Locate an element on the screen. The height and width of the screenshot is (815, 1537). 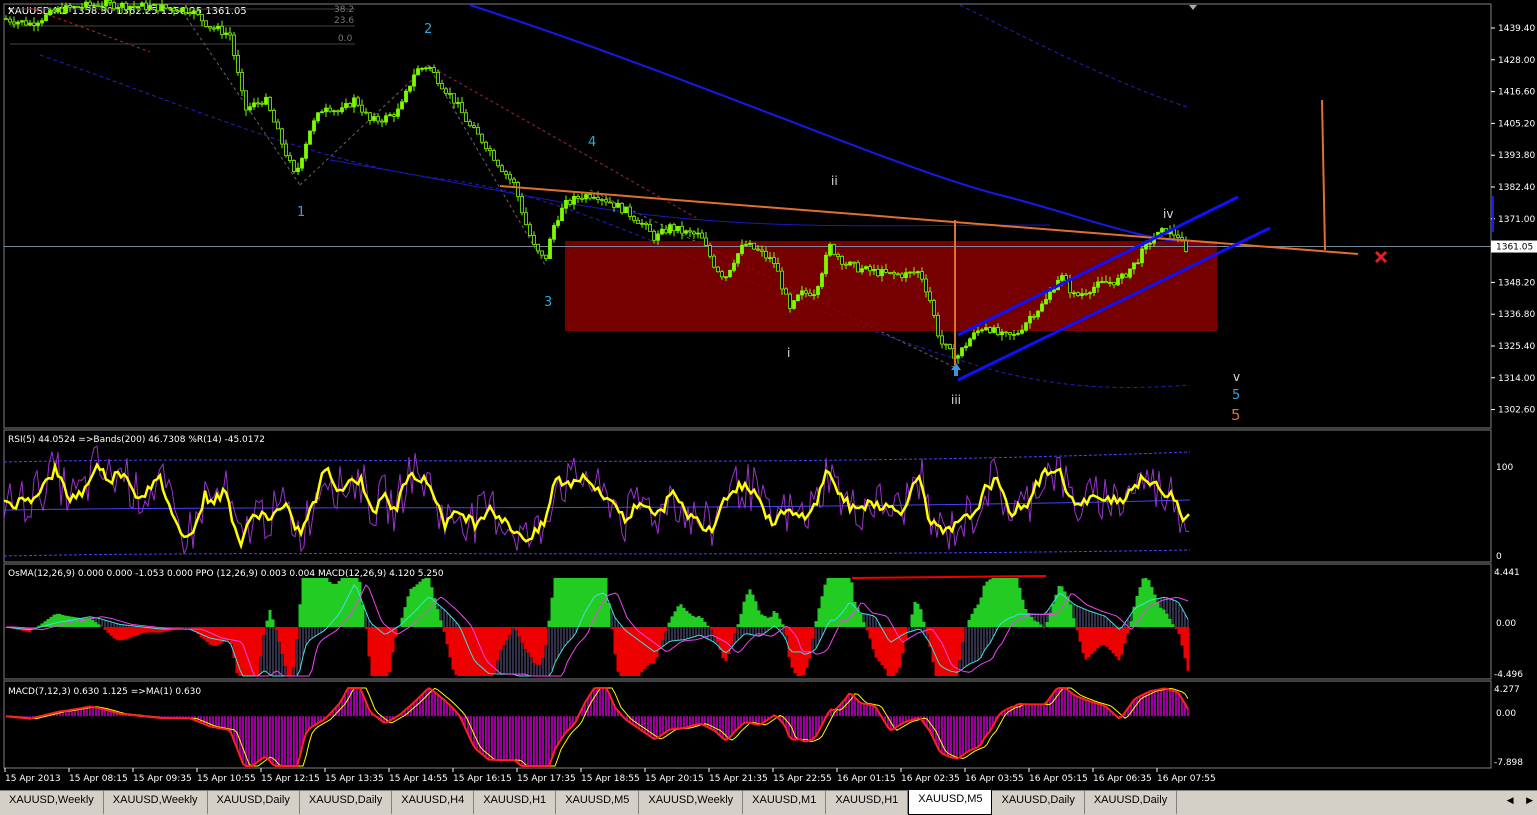
rsi-tick-0: 0 is located at coordinates (1499, 557).